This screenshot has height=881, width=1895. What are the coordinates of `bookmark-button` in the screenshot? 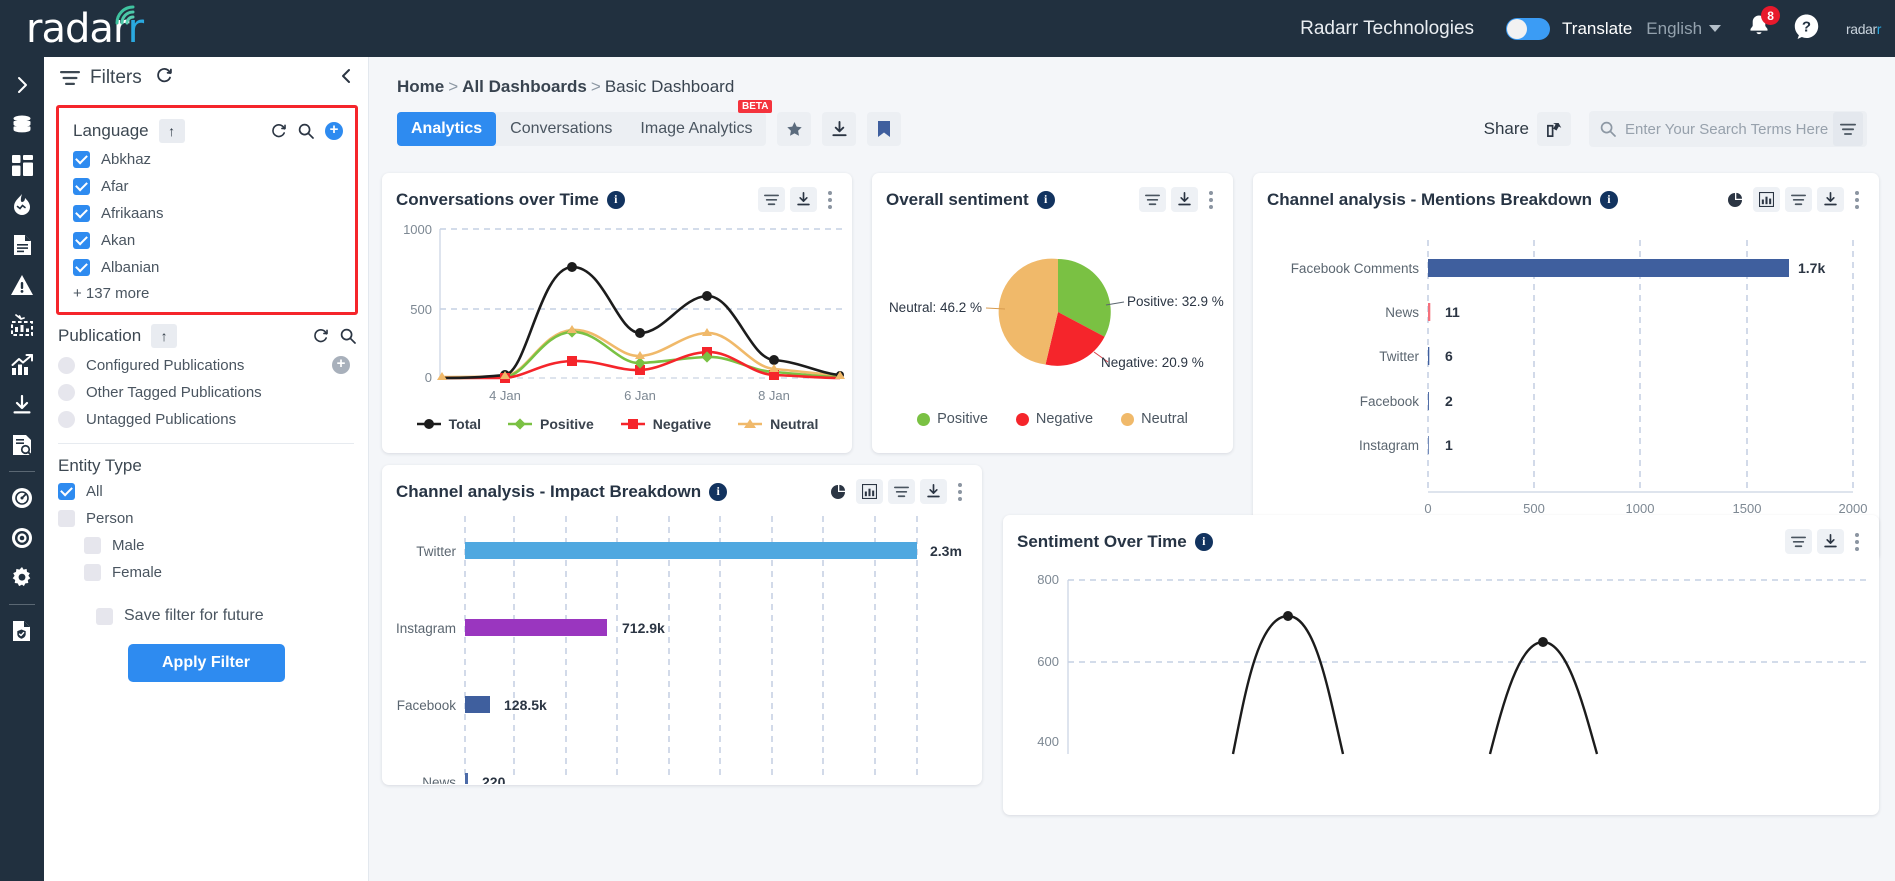 It's located at (884, 129).